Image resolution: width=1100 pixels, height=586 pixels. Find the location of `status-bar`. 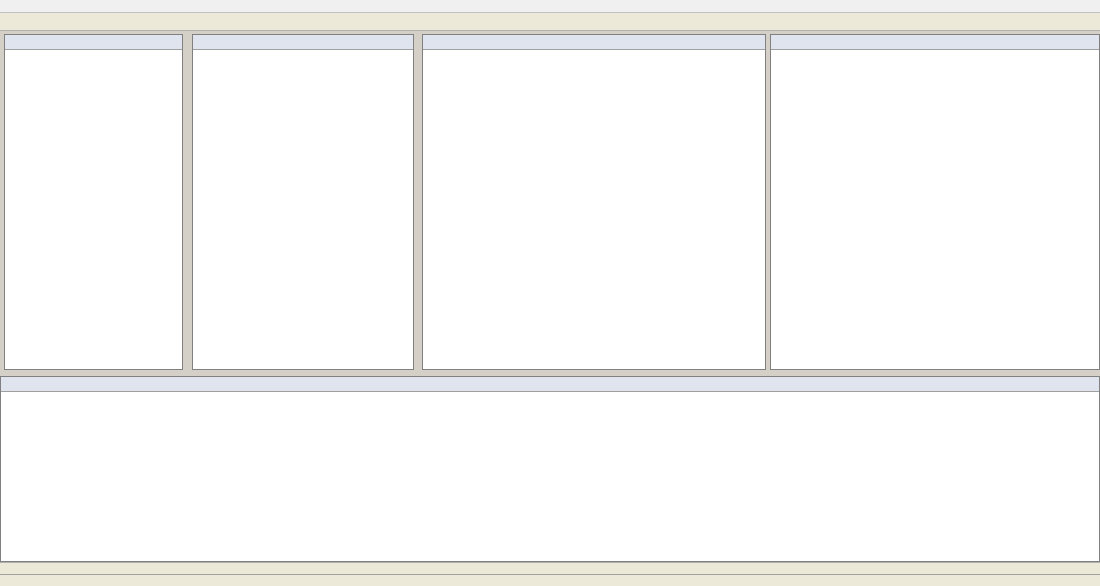

status-bar is located at coordinates (550, 580).